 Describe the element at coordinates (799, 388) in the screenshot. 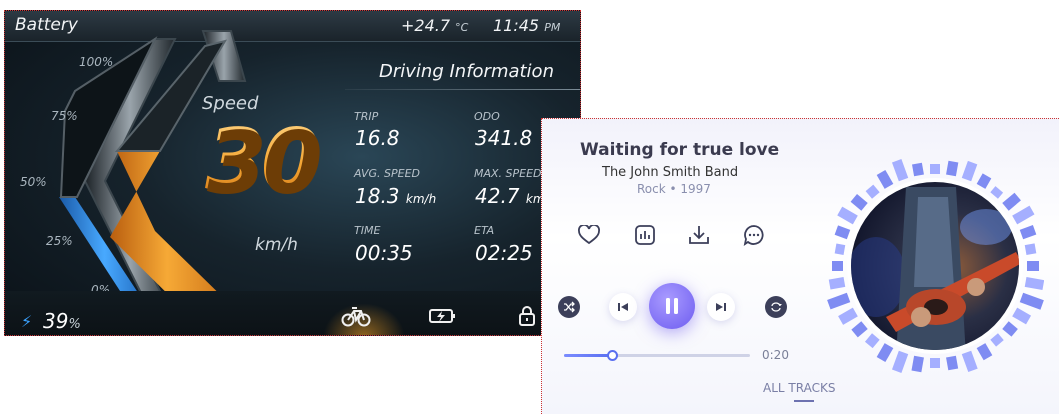

I see `all-tracks-link: ALL TRACKS` at that location.